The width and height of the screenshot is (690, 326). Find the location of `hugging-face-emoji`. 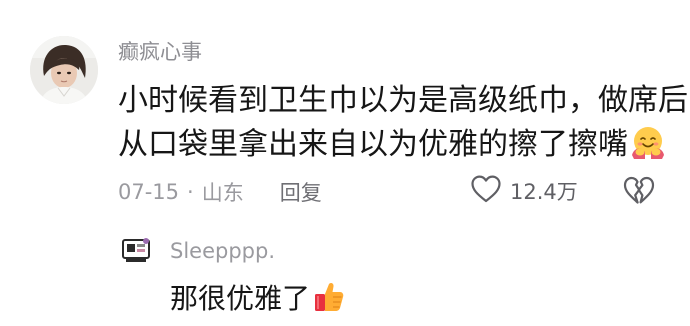

hugging-face-emoji is located at coordinates (648, 143).